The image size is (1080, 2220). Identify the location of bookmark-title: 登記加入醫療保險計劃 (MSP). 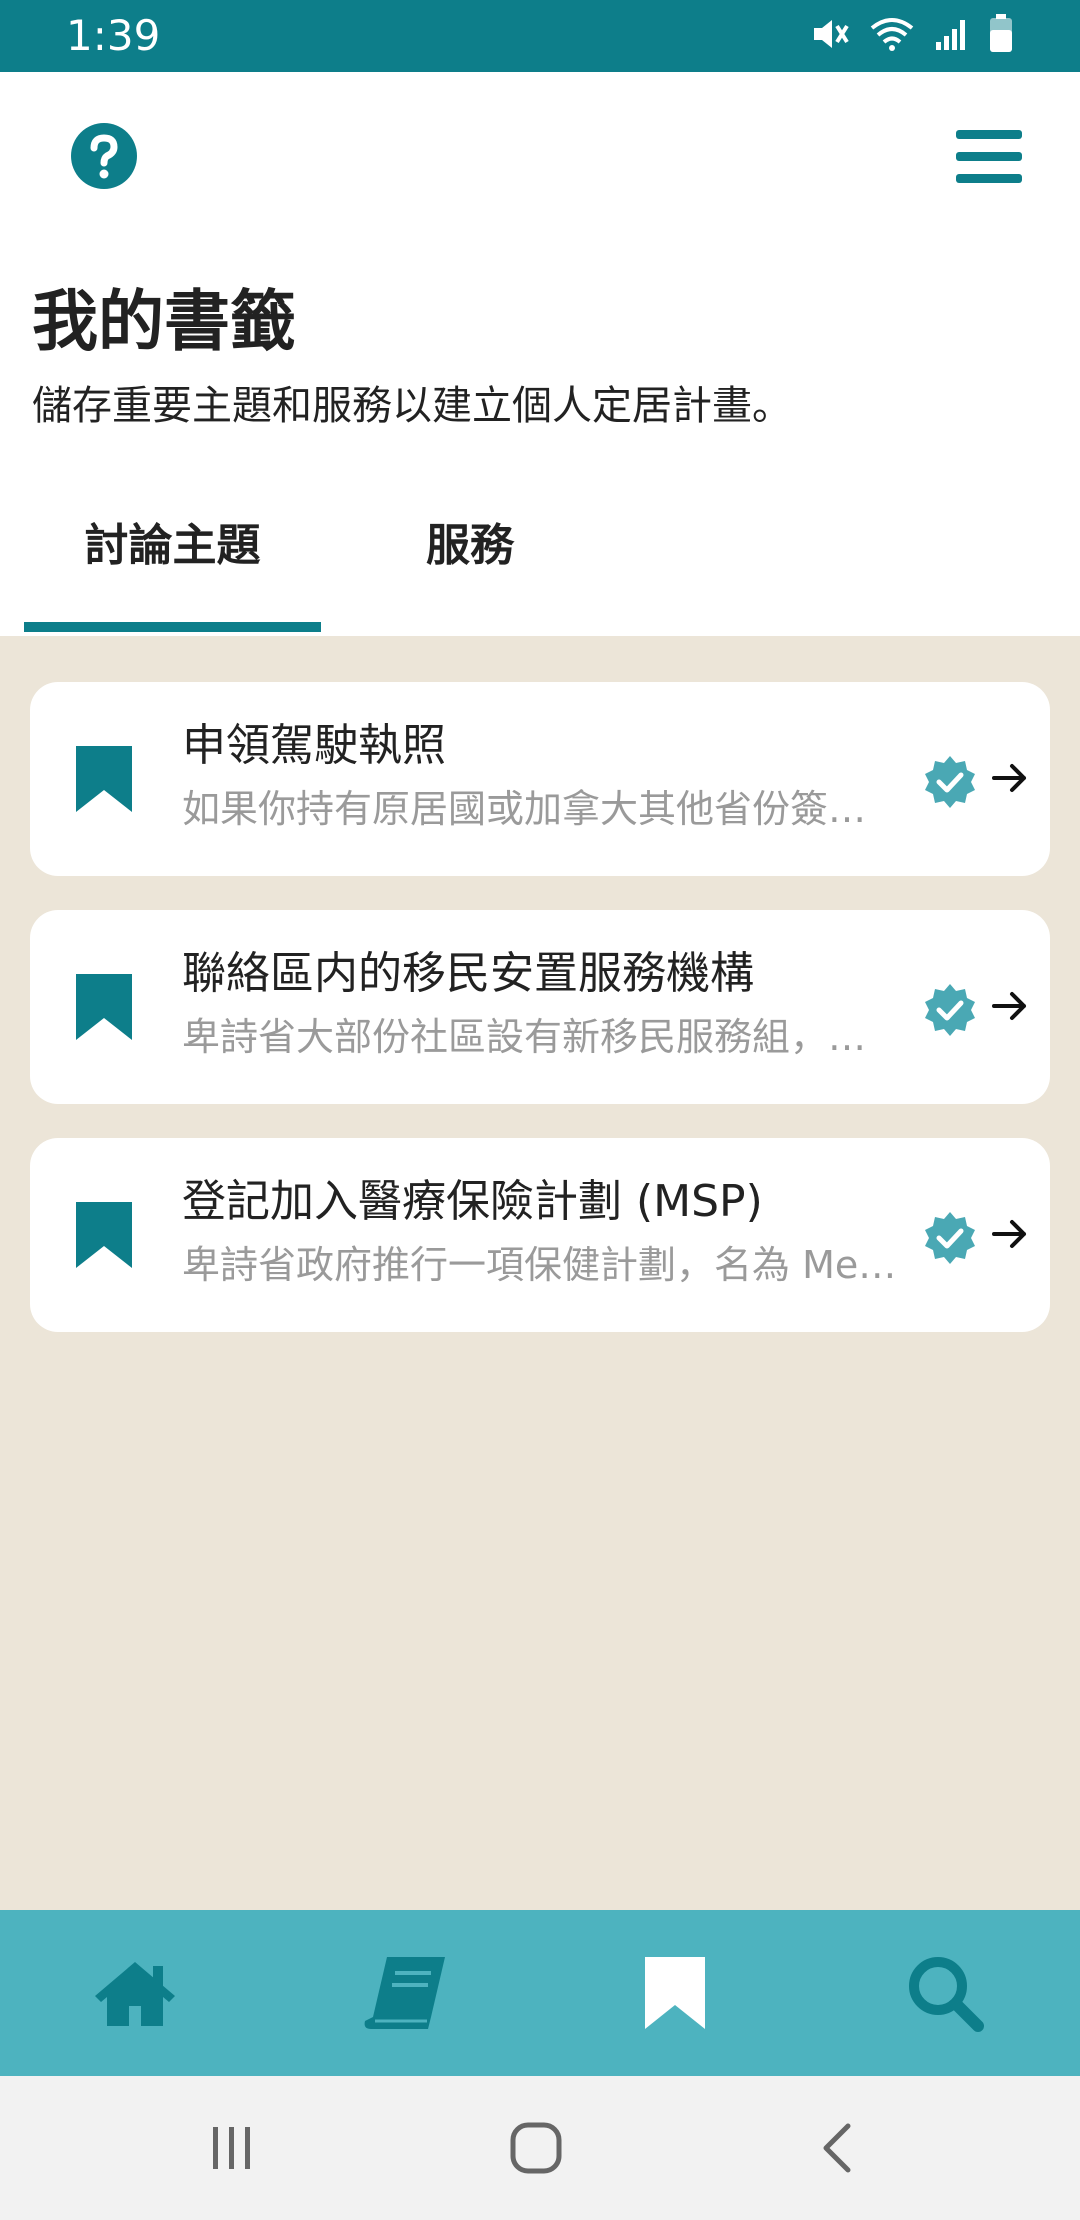
(472, 1201).